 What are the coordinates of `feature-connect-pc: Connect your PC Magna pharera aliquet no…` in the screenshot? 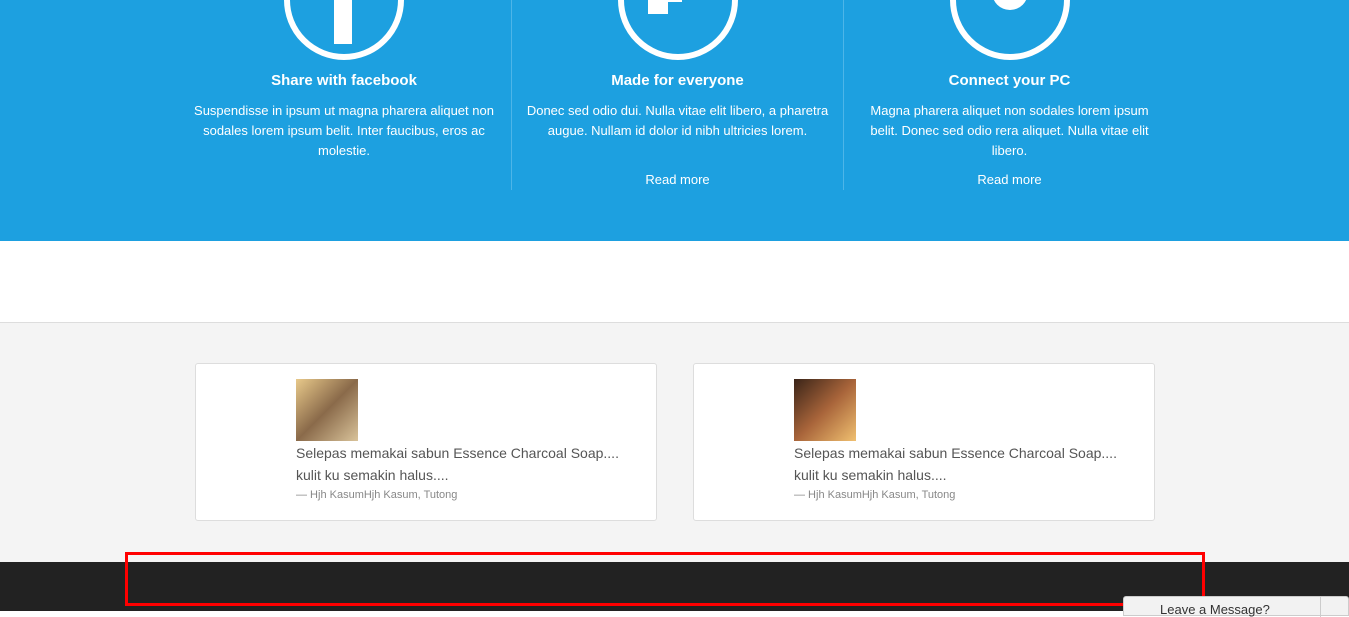 It's located at (1009, 95).